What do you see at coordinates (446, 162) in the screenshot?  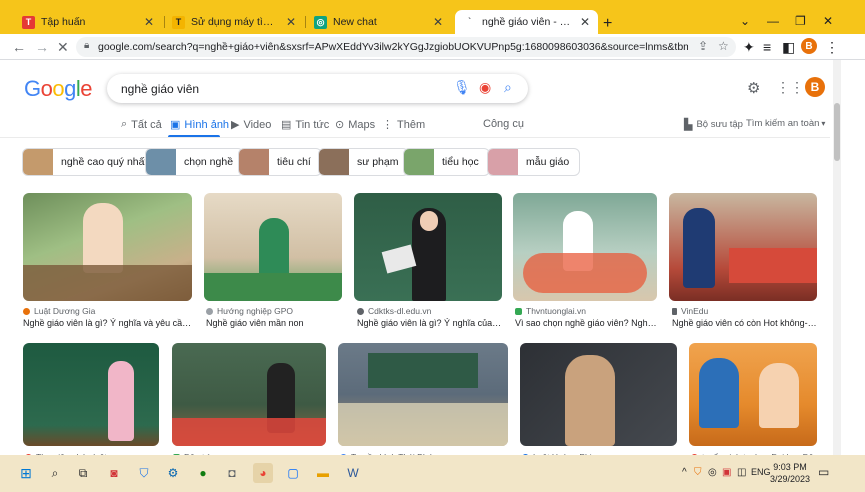 I see `chip-tieu-hoc: tiểu học` at bounding box center [446, 162].